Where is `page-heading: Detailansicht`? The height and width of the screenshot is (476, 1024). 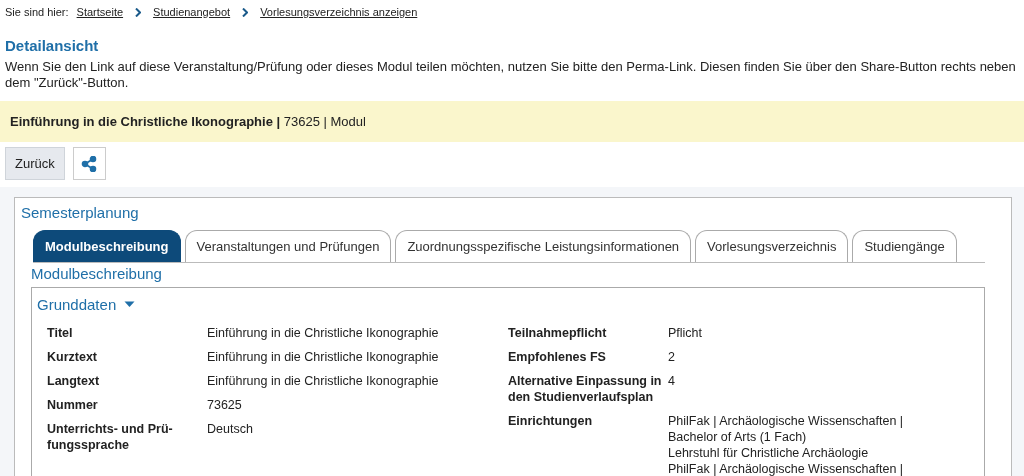
page-heading: Detailansicht is located at coordinates (52, 45).